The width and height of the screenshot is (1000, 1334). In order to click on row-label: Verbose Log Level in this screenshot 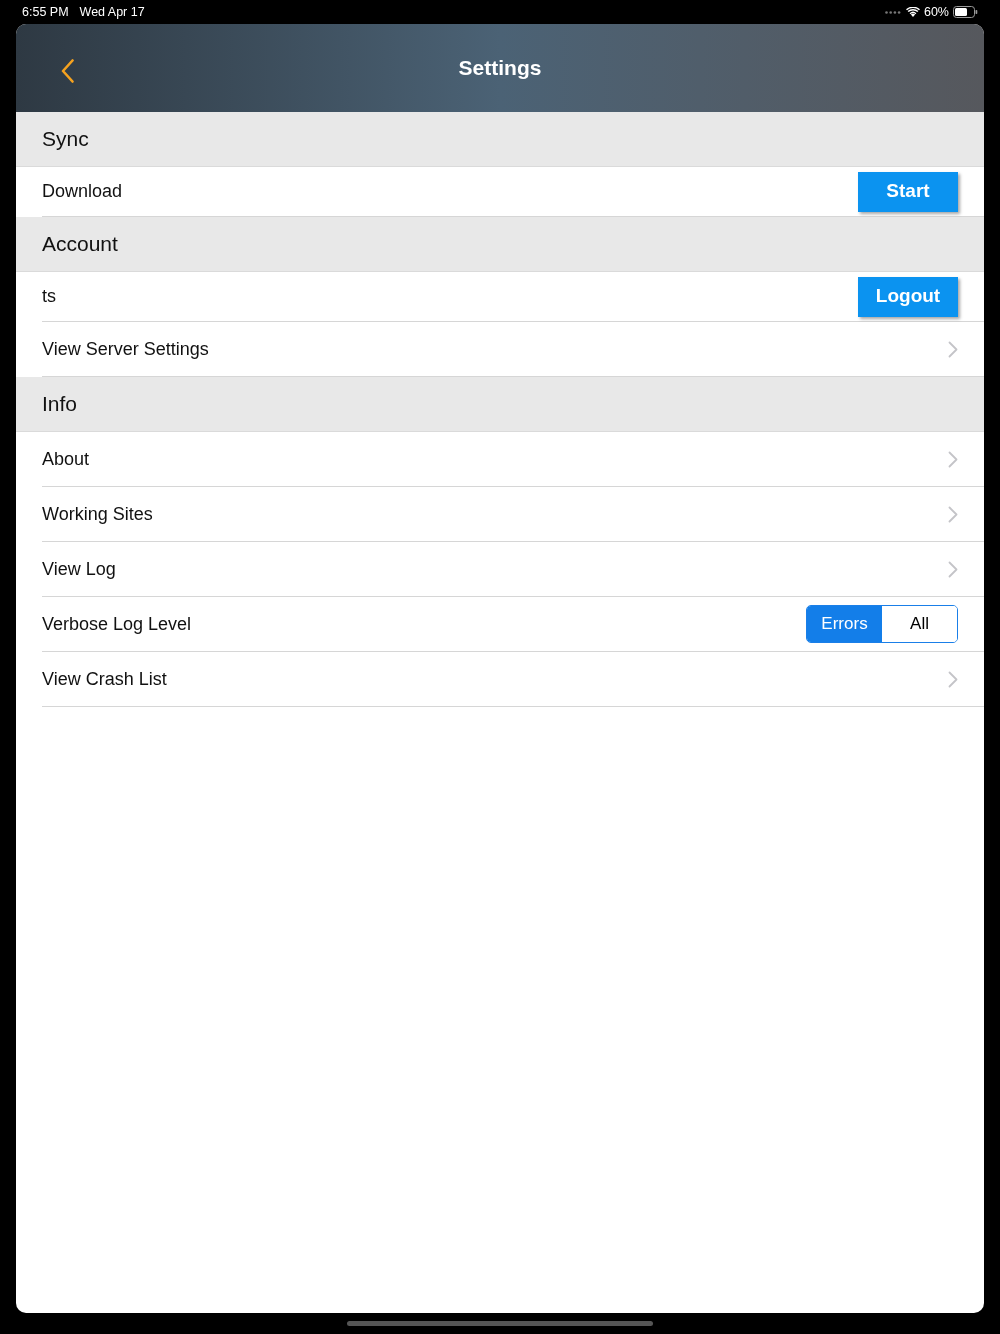, I will do `click(117, 624)`.